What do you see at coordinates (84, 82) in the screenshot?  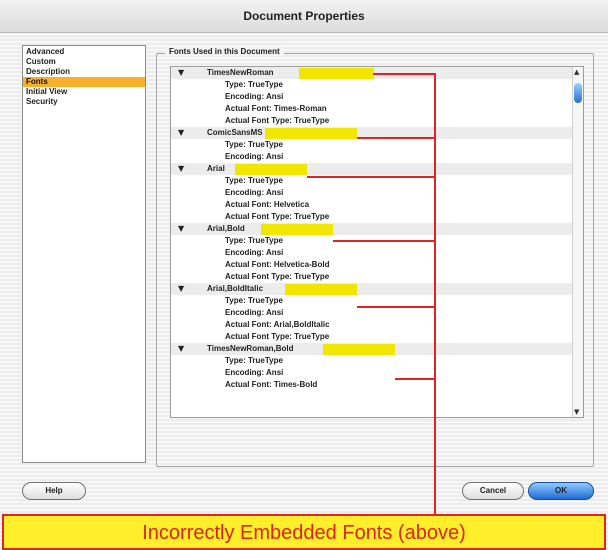 I see `sidebar-item-fonts: Fonts` at bounding box center [84, 82].